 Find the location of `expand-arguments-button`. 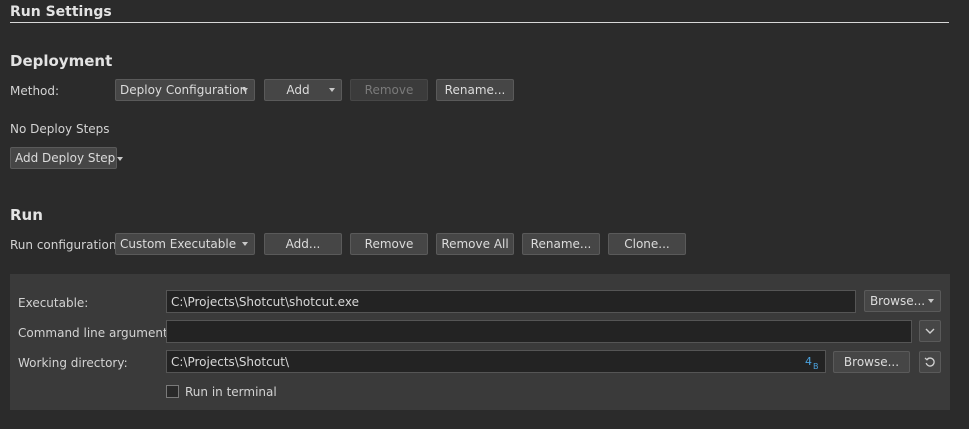

expand-arguments-button is located at coordinates (930, 331).